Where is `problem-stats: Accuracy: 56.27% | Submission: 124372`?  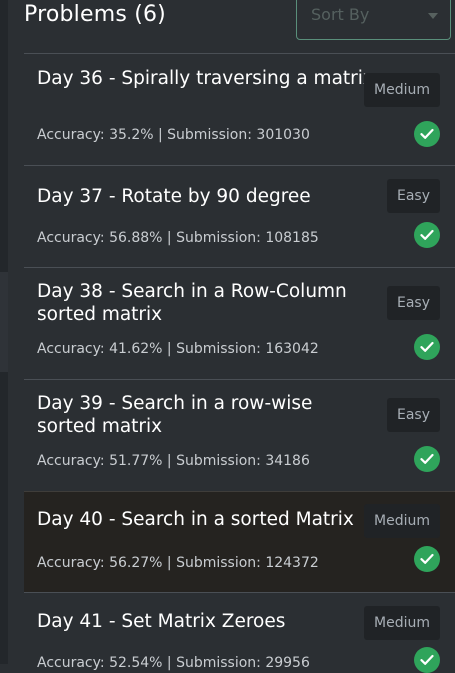 problem-stats: Accuracy: 56.27% | Submission: 124372 is located at coordinates (178, 563).